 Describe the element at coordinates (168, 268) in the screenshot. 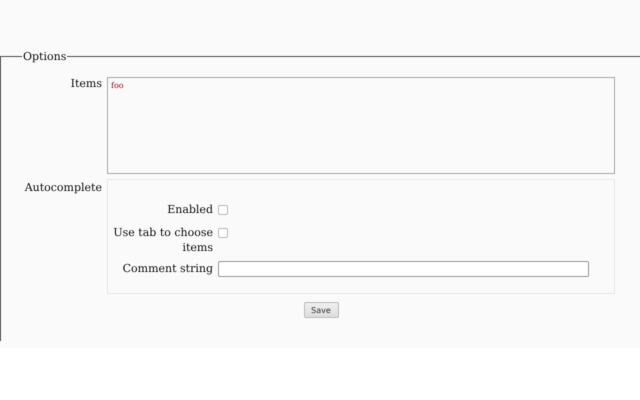

I see `field-label: Comment string` at that location.